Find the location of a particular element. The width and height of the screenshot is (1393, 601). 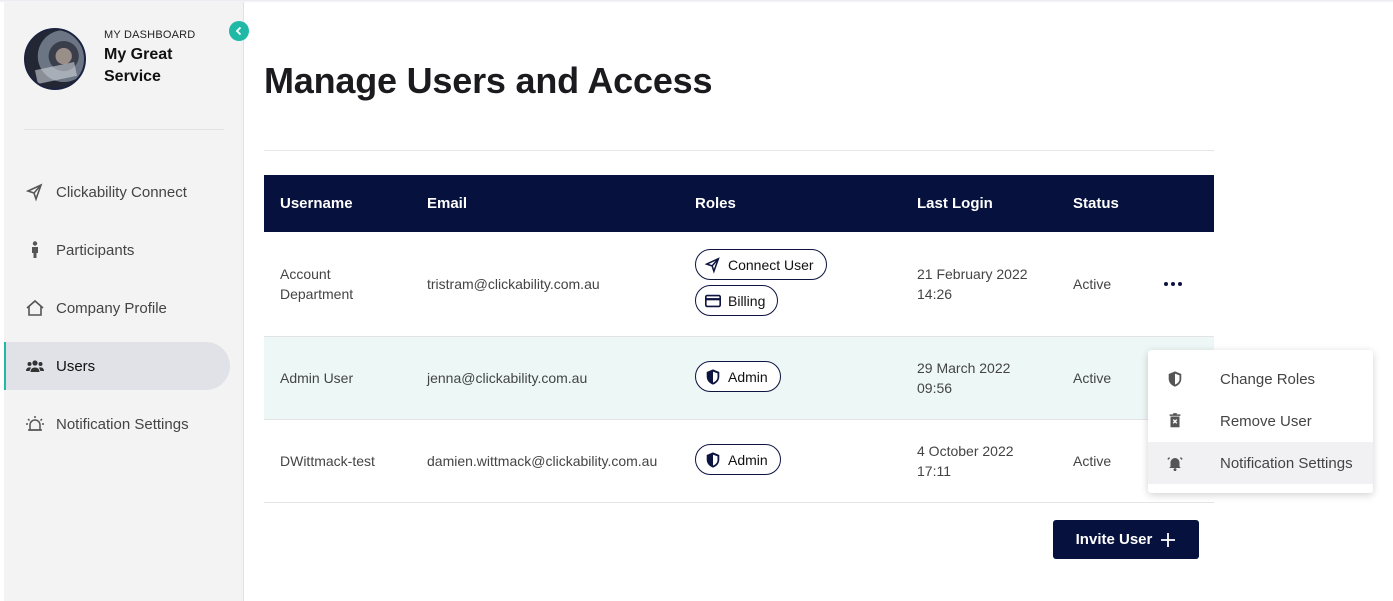

page-title: Manage Users and Access is located at coordinates (488, 80).